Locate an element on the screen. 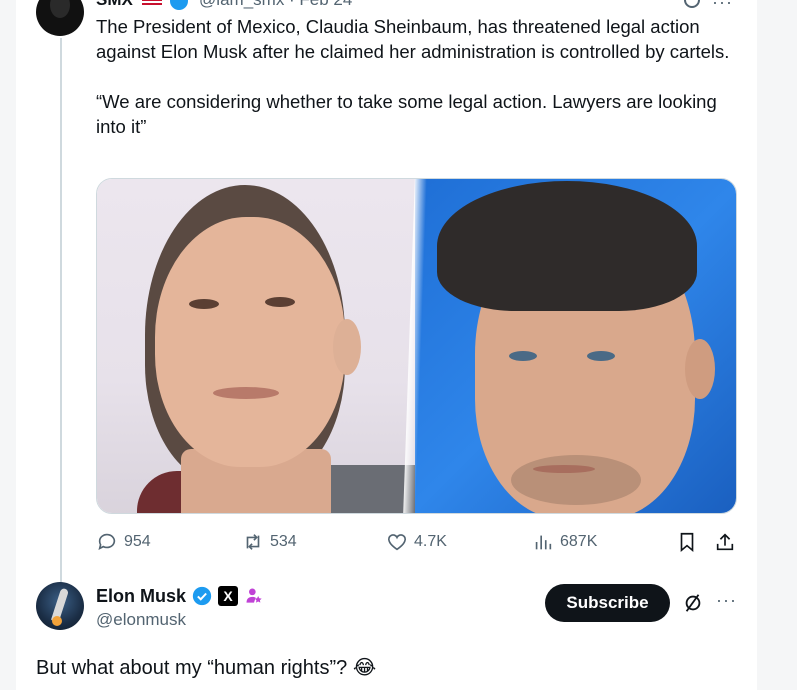 The image size is (797, 690). reply-button: 954 is located at coordinates (123, 542).